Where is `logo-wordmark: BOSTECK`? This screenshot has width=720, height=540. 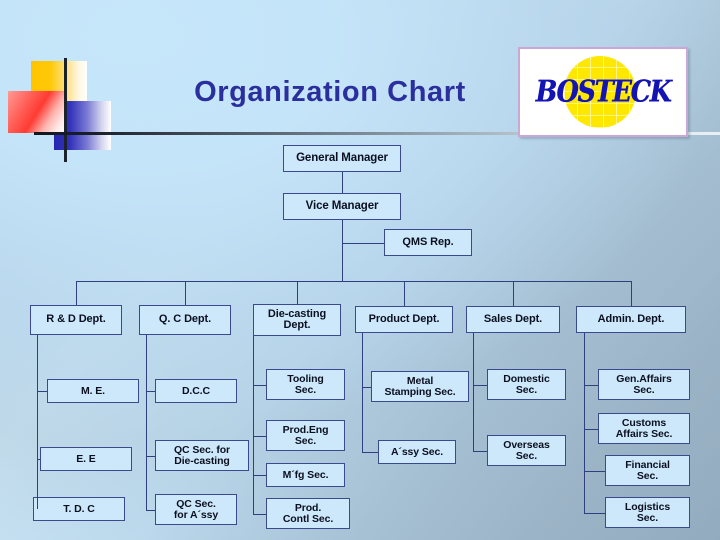 logo-wordmark: BOSTECK is located at coordinates (603, 91).